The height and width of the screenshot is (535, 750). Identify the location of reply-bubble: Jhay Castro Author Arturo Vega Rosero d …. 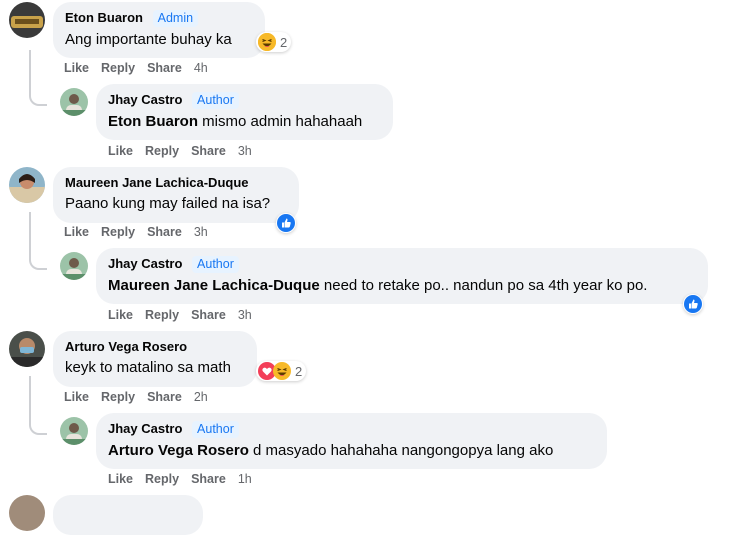
(351, 441).